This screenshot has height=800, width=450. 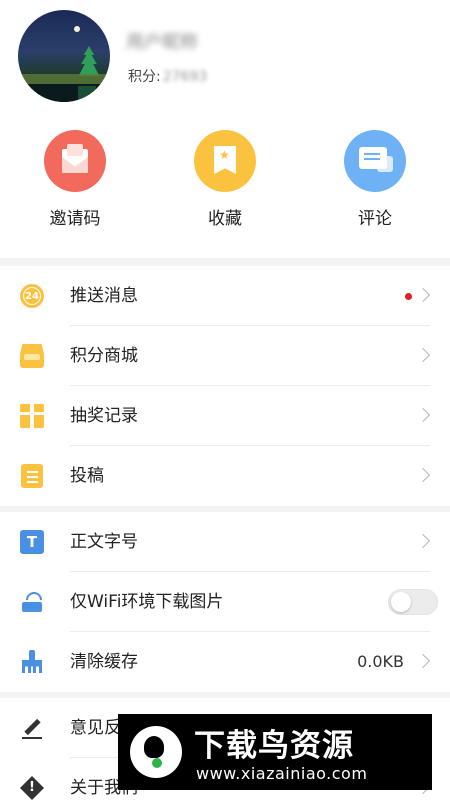 I want to click on points-label: 积分:, so click(x=144, y=77).